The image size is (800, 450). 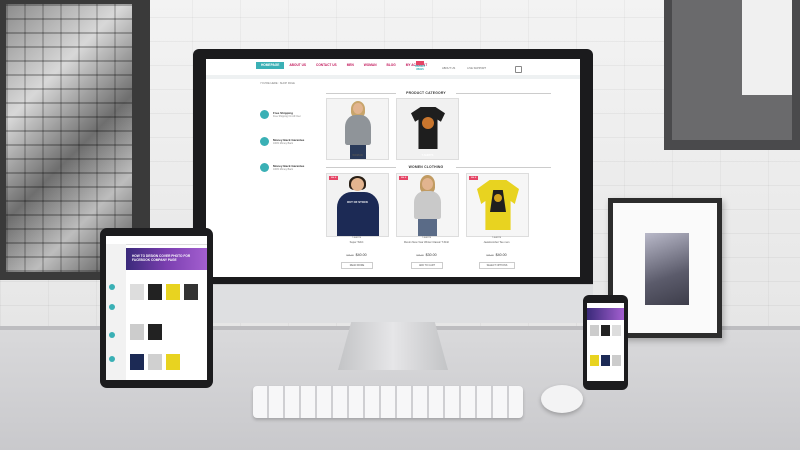 I want to click on header-link-support: LIVE SUPPORT, so click(x=476, y=68).